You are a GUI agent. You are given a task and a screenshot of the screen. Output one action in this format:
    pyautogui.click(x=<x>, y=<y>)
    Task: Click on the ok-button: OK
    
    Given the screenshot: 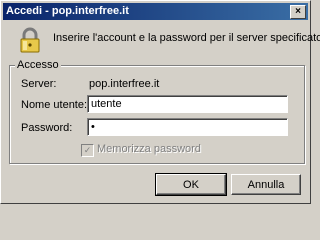 What is the action you would take?
    pyautogui.click(x=191, y=184)
    